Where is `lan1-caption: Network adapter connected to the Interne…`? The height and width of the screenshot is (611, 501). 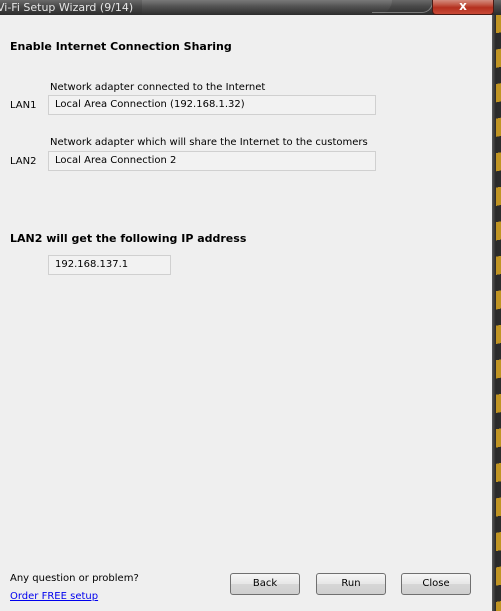
lan1-caption: Network adapter connected to the Interne… is located at coordinates (158, 87).